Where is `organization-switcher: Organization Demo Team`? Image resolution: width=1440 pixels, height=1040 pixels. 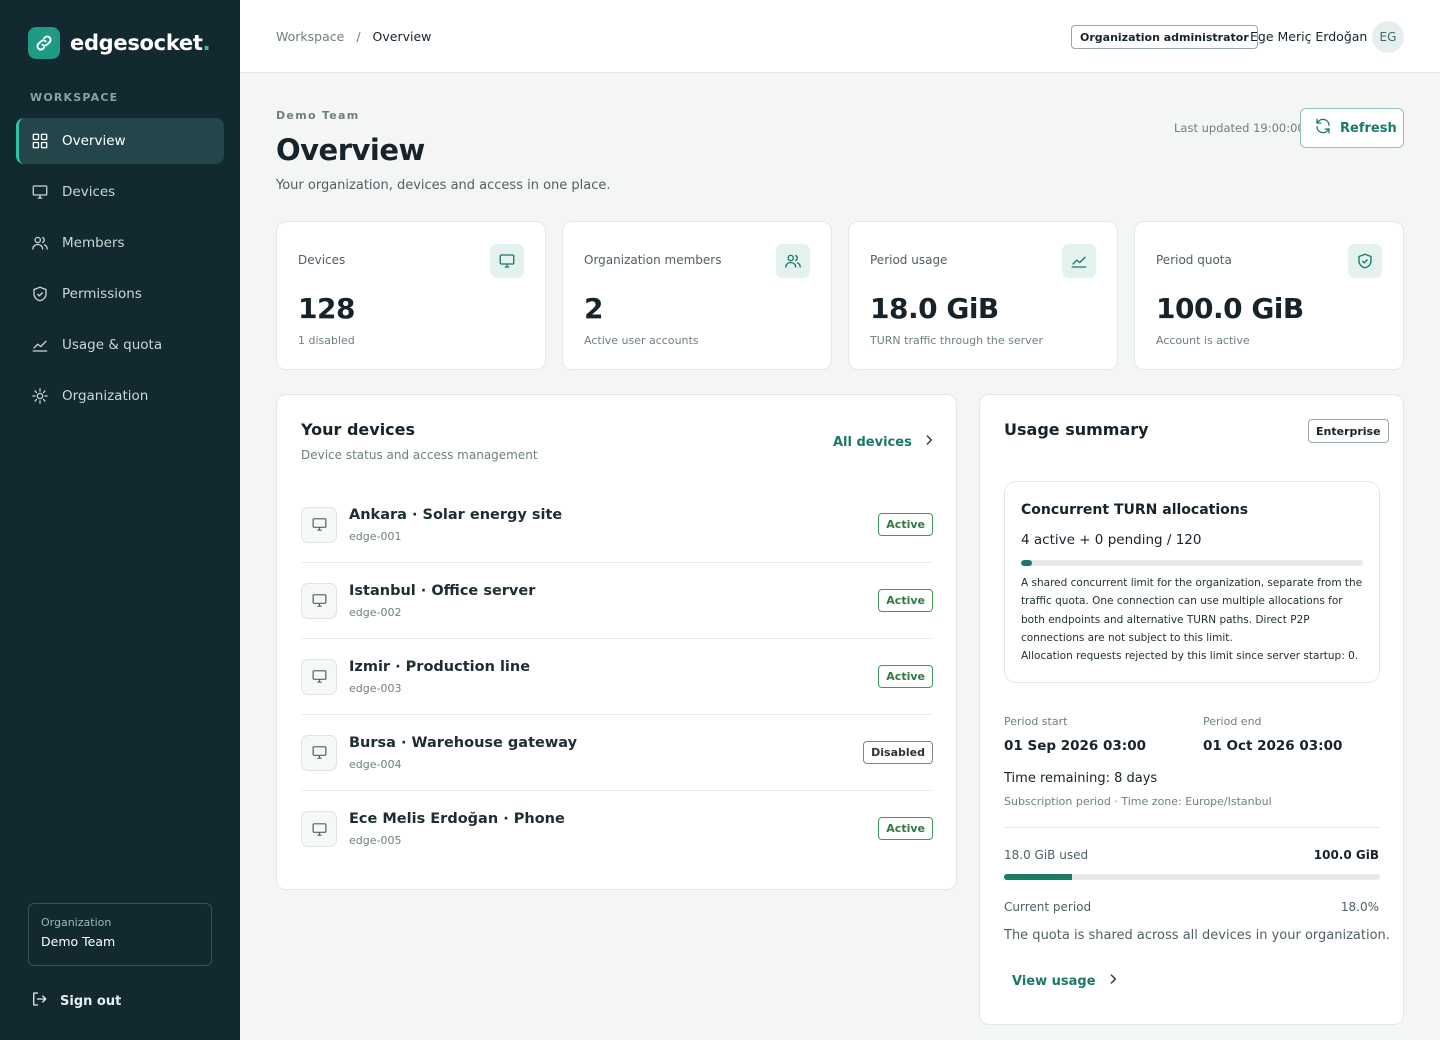
organization-switcher: Organization Demo Team is located at coordinates (120, 934).